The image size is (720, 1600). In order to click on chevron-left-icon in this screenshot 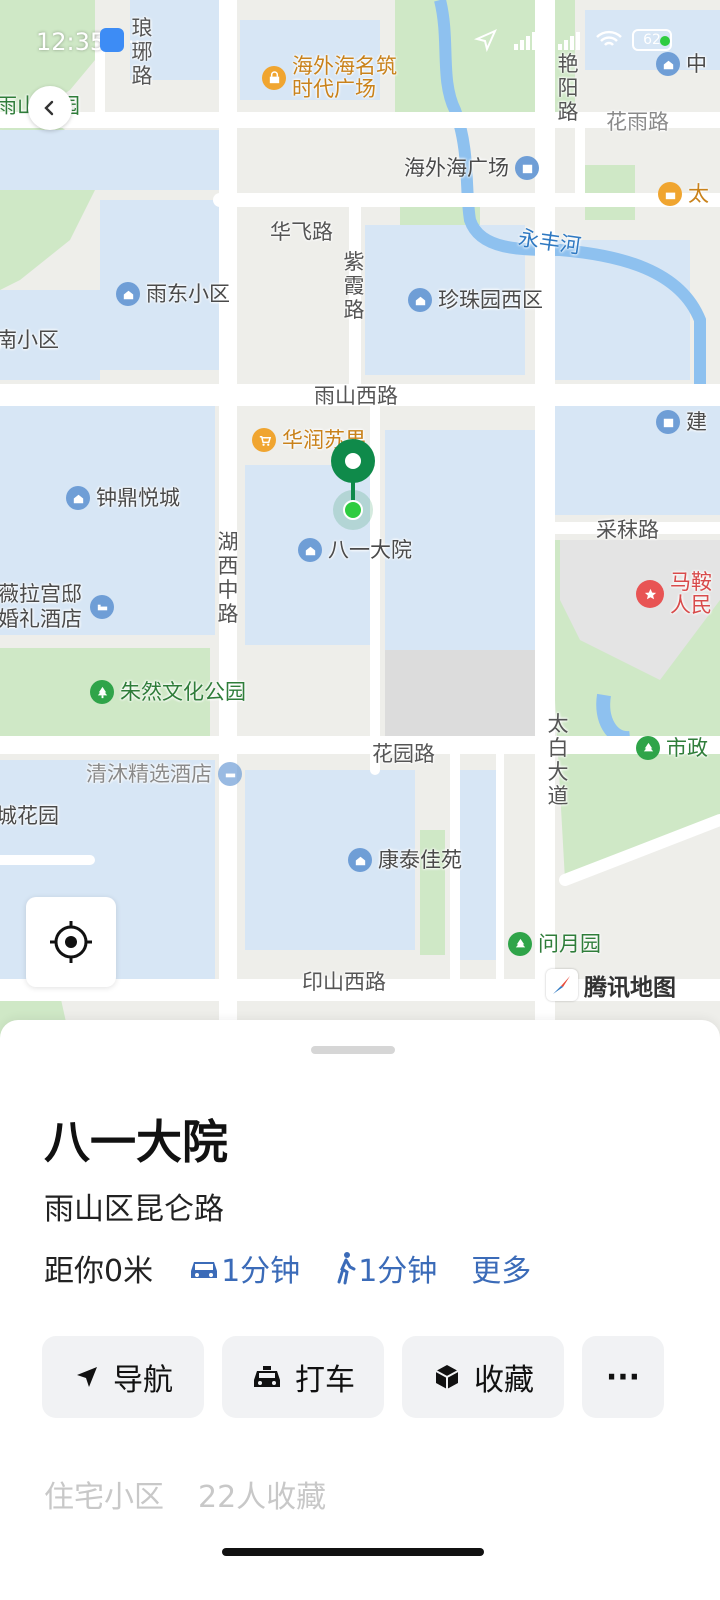, I will do `click(49, 108)`.